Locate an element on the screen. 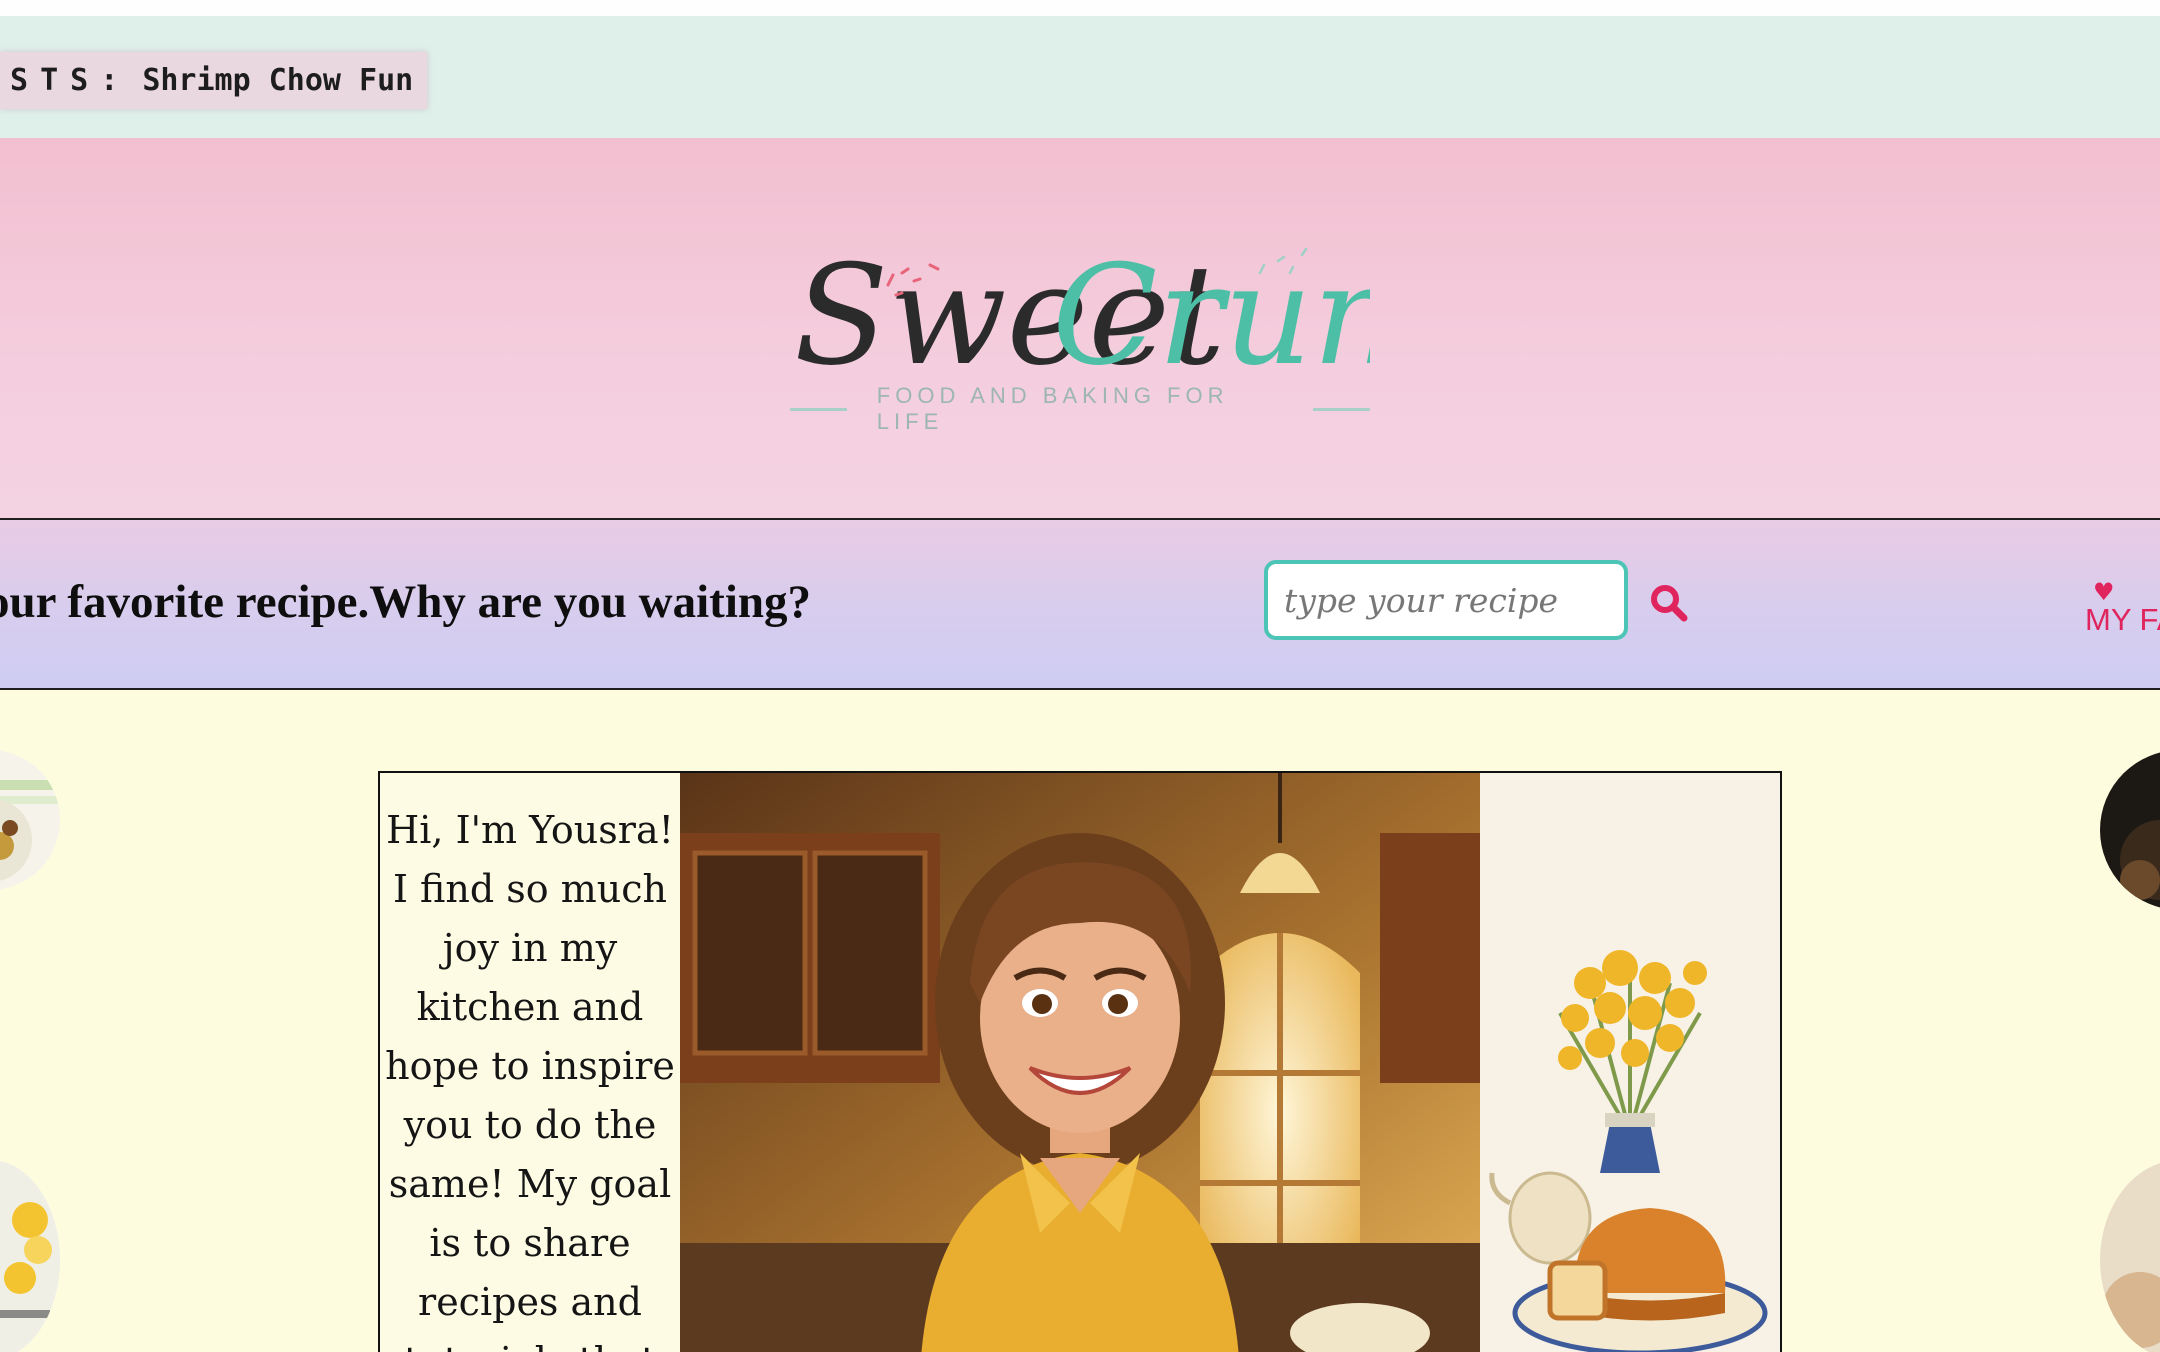 This screenshot has height=1352, width=2160. tagline-rule-left is located at coordinates (818, 409).